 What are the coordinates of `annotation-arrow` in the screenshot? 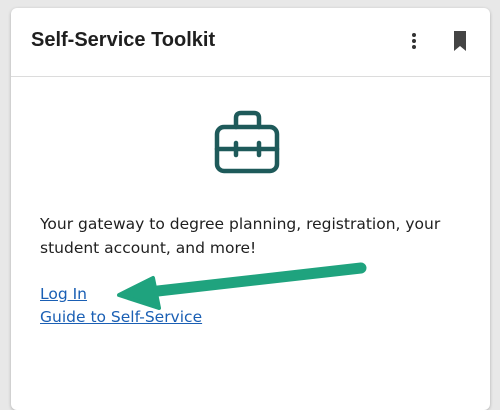 It's located at (242, 286).